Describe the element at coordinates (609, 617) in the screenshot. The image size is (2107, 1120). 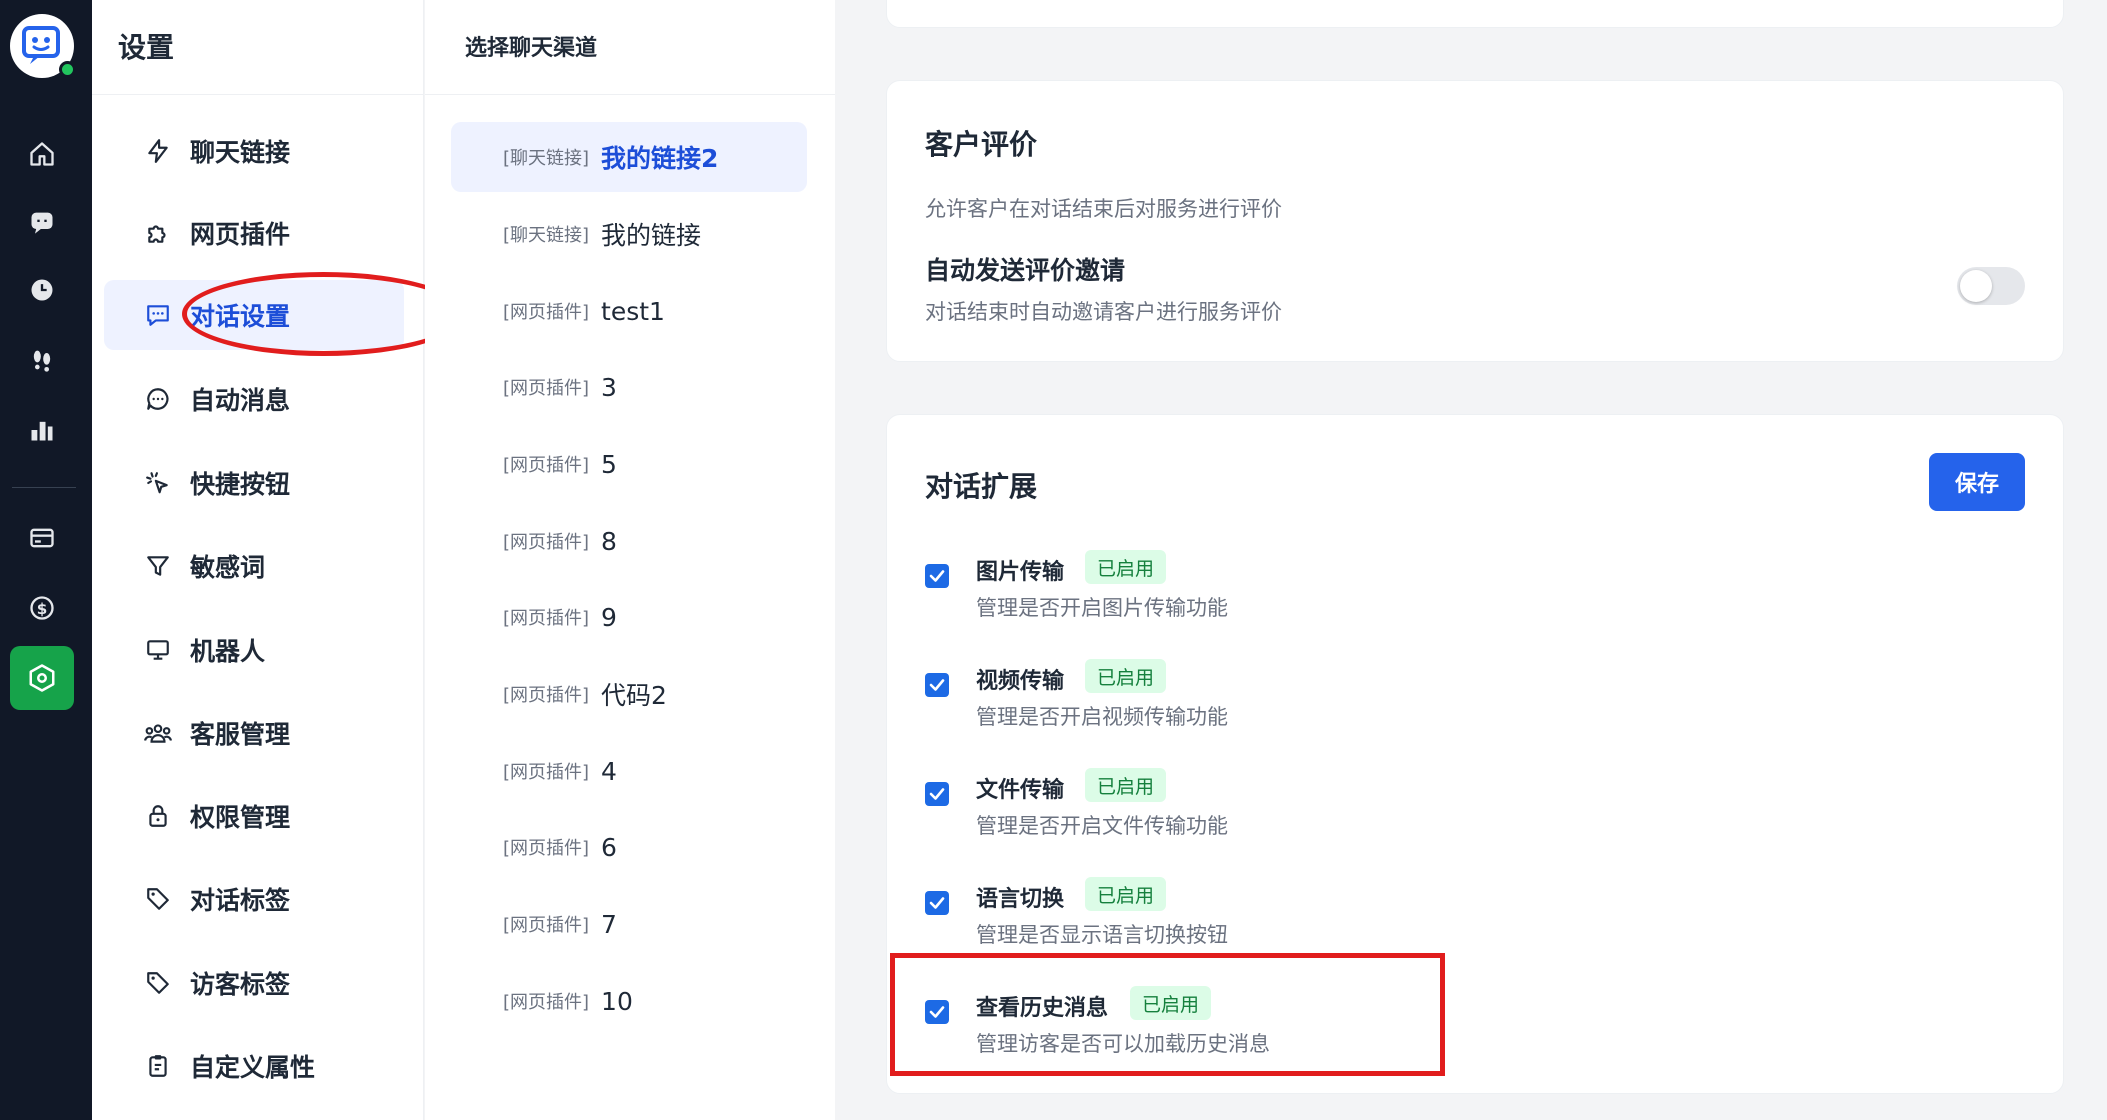
I see `channel-name: 9` at that location.